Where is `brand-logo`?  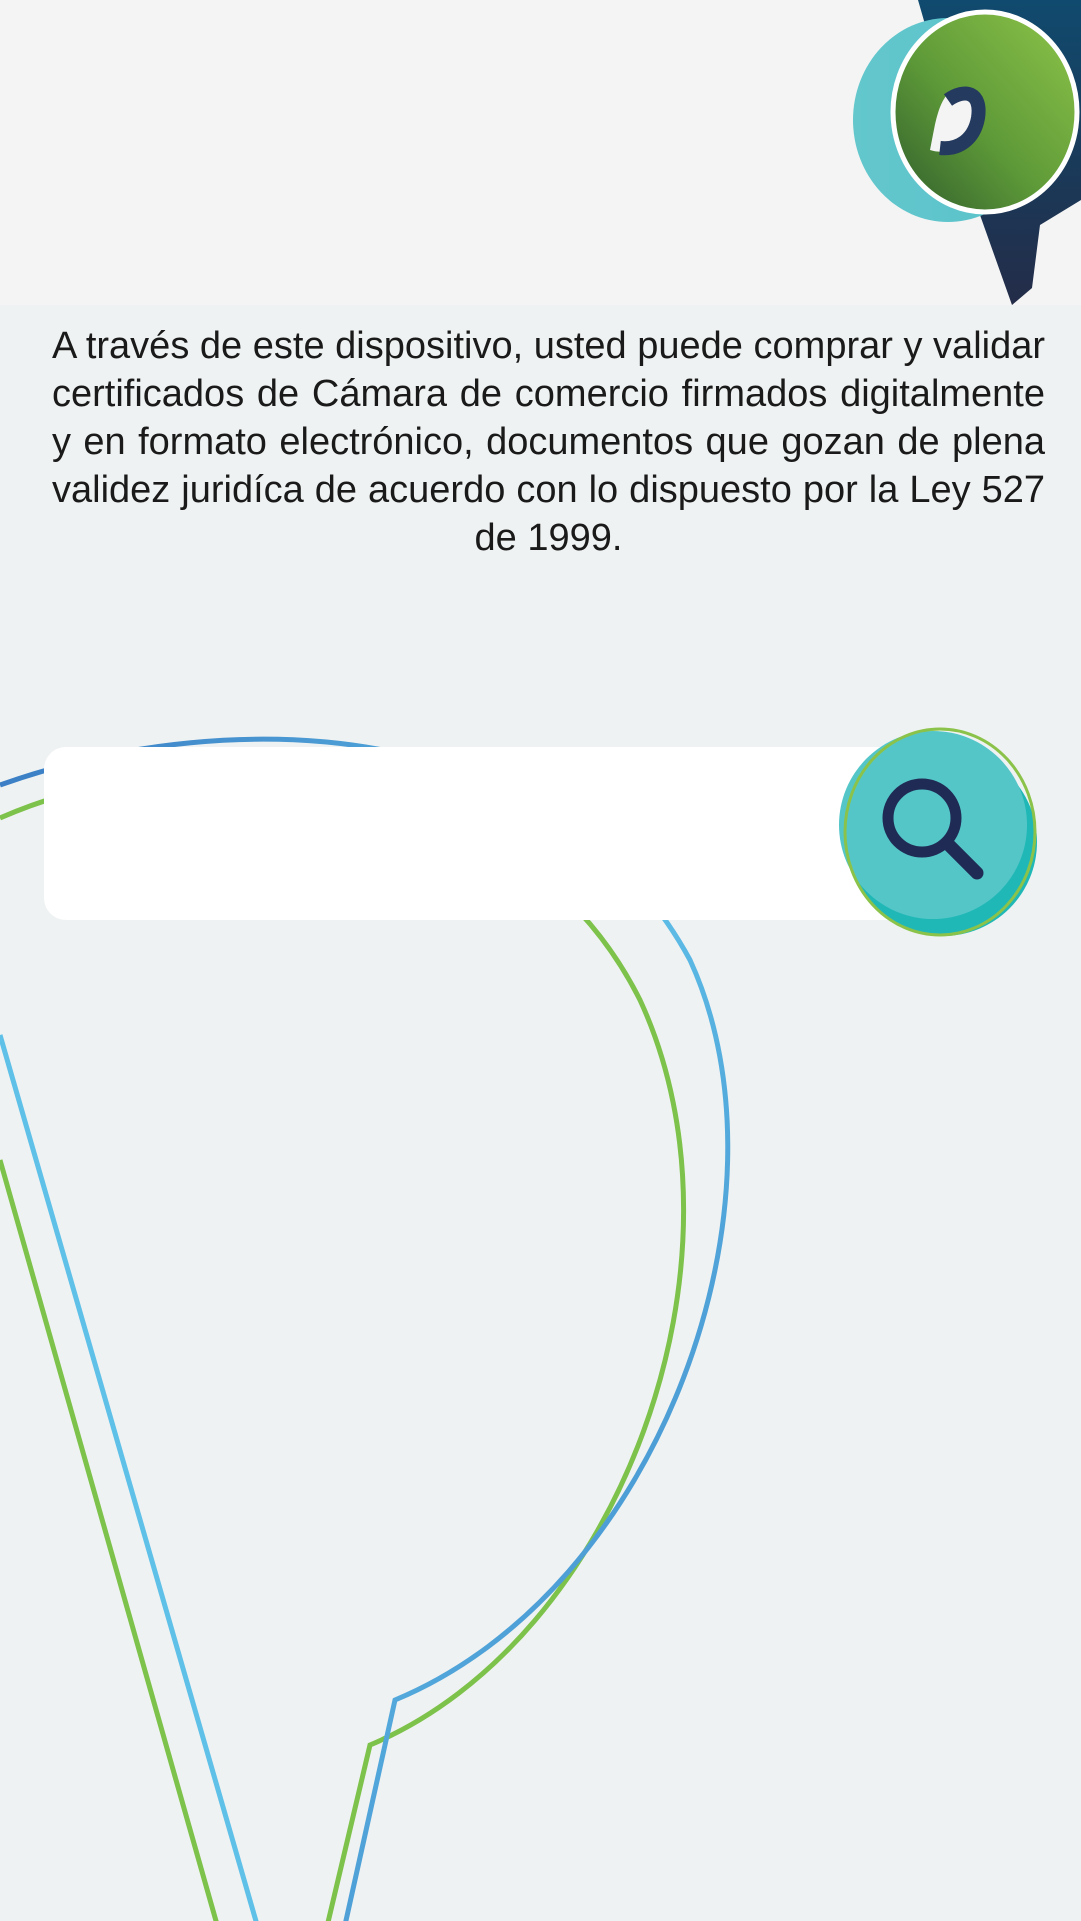 brand-logo is located at coordinates (967, 152).